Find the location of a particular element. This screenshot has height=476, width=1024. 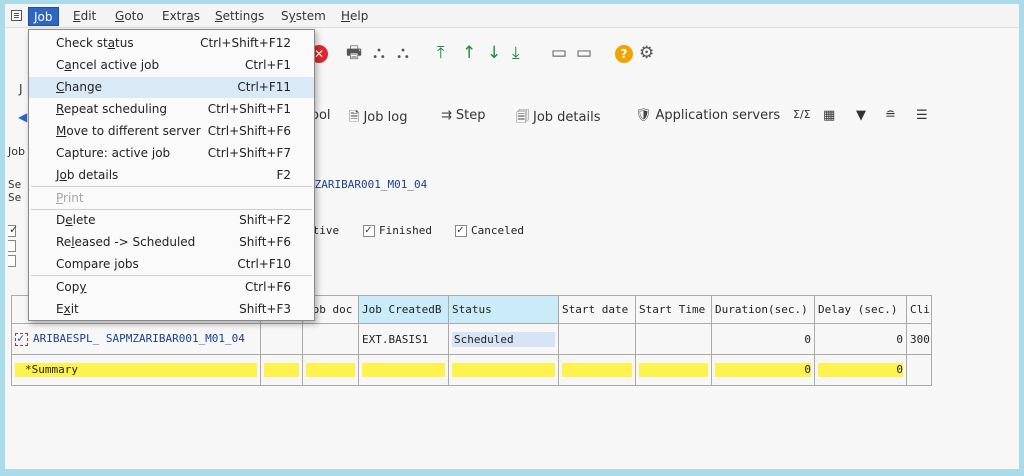

start-date-cell is located at coordinates (597, 339).